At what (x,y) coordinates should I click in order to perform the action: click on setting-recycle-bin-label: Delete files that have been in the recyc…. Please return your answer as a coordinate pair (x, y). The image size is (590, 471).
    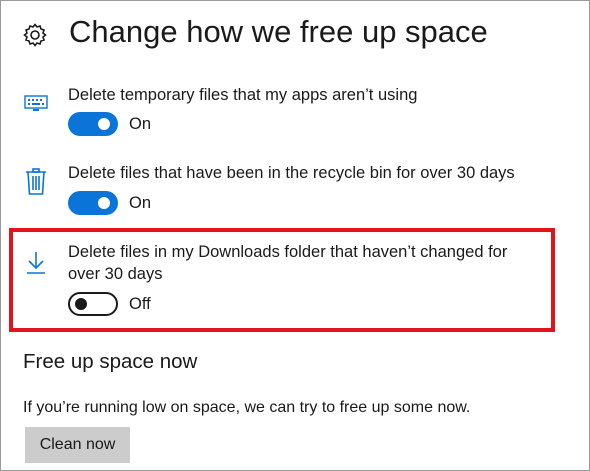
    Looking at the image, I should click on (291, 173).